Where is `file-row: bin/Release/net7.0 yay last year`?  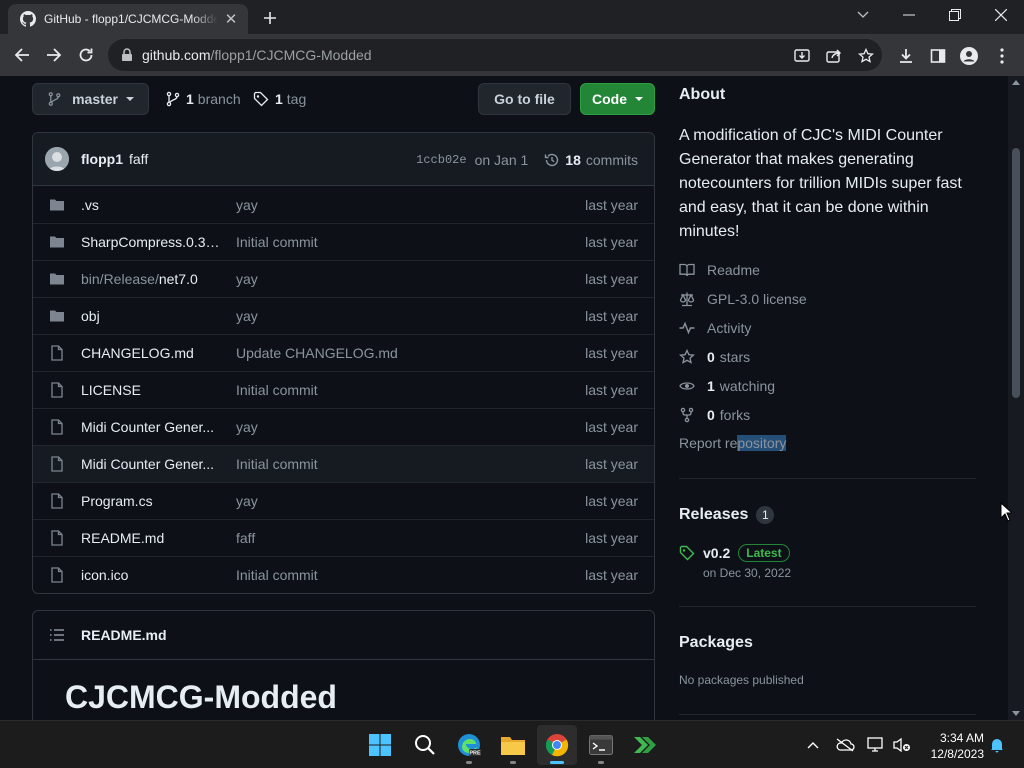 file-row: bin/Release/net7.0 yay last year is located at coordinates (343, 278).